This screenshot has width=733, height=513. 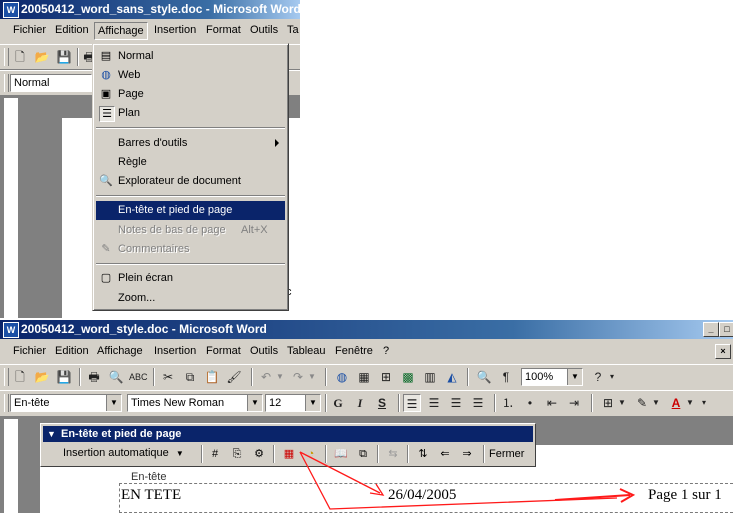 I want to click on annotation-overlay, so click(x=467, y=480).